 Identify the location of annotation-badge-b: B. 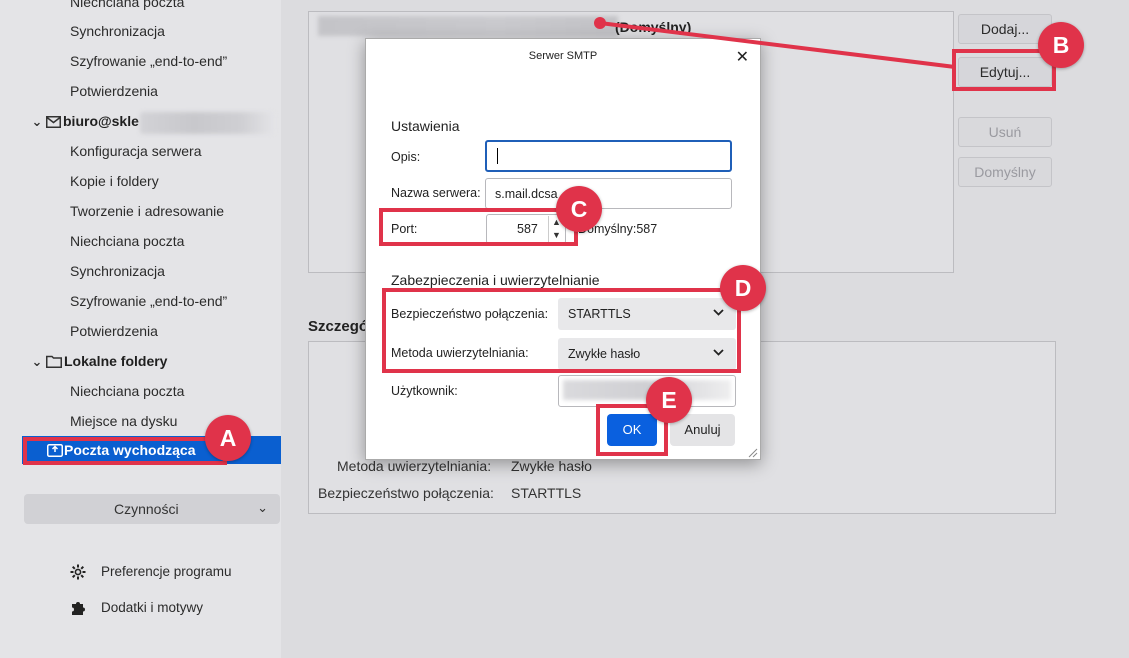
(1061, 45).